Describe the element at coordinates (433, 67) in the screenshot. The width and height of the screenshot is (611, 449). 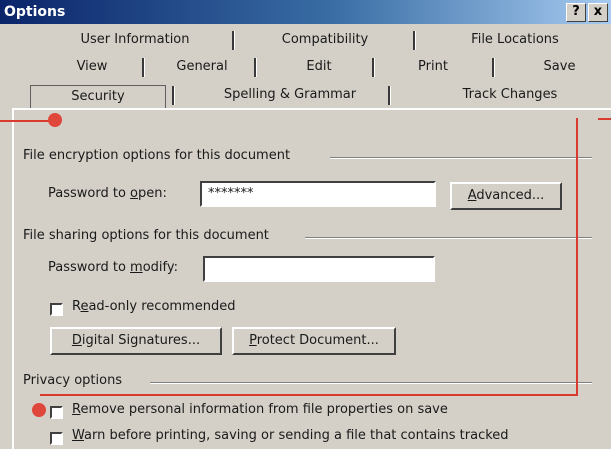
I see `tab-print: Print` at that location.